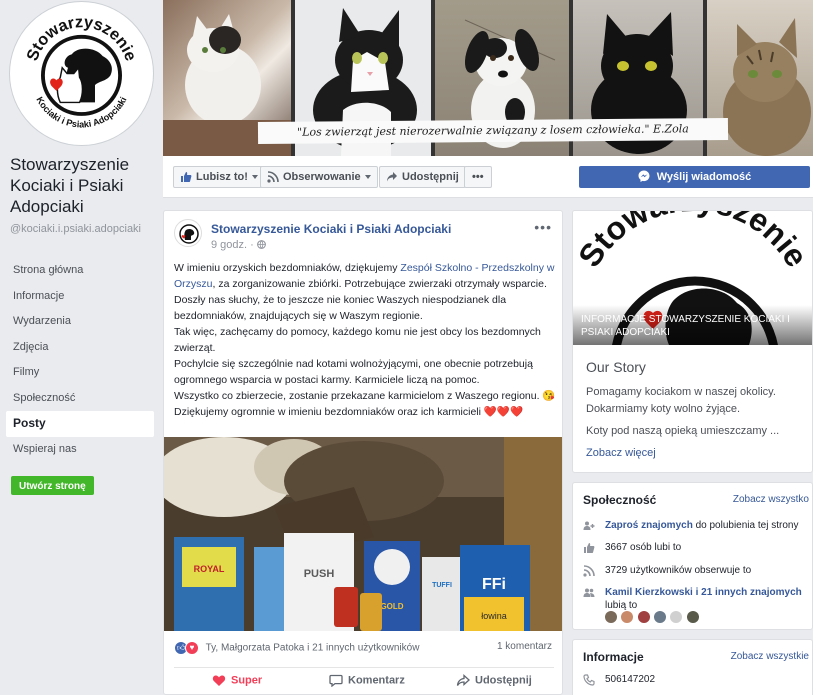 The width and height of the screenshot is (813, 695). What do you see at coordinates (336, 680) in the screenshot?
I see `comment-icon` at bounding box center [336, 680].